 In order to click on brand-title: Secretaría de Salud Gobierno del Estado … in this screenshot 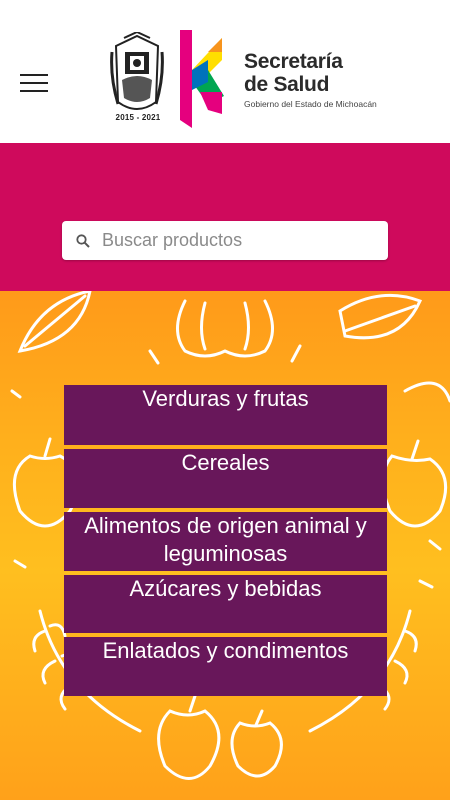, I will do `click(310, 79)`.